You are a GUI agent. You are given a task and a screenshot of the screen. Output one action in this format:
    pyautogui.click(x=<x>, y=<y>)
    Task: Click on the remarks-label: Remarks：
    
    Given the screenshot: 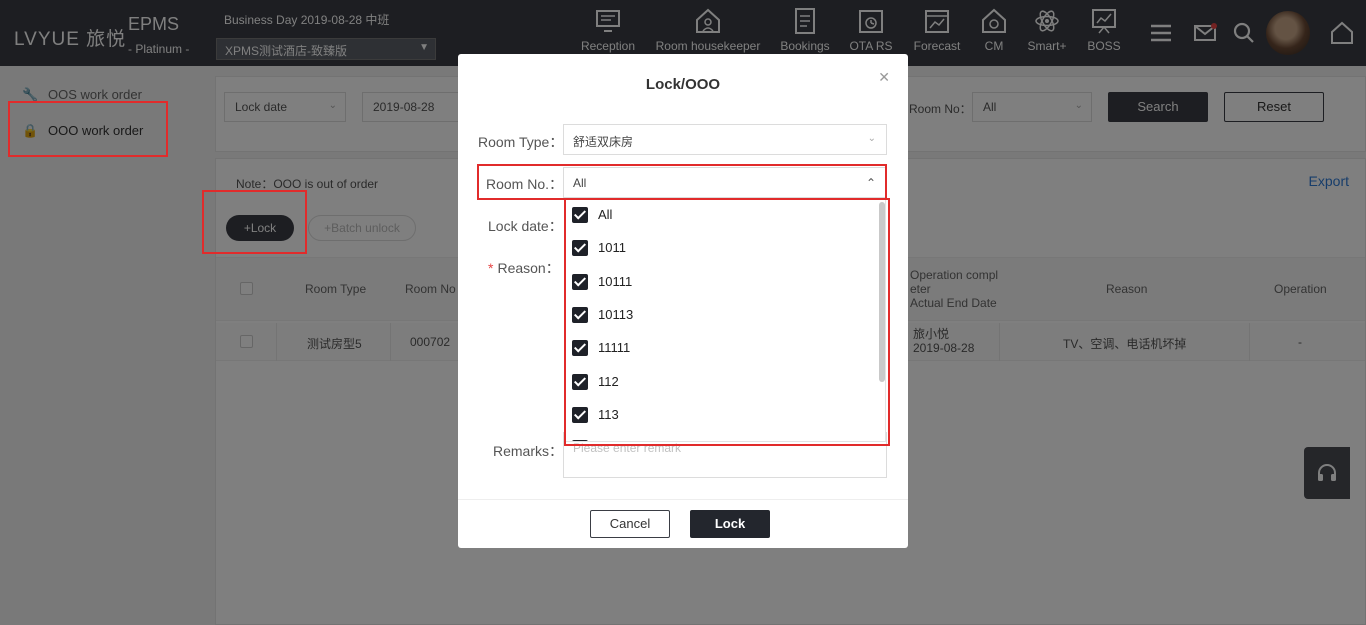 What is the action you would take?
    pyautogui.click(x=528, y=451)
    